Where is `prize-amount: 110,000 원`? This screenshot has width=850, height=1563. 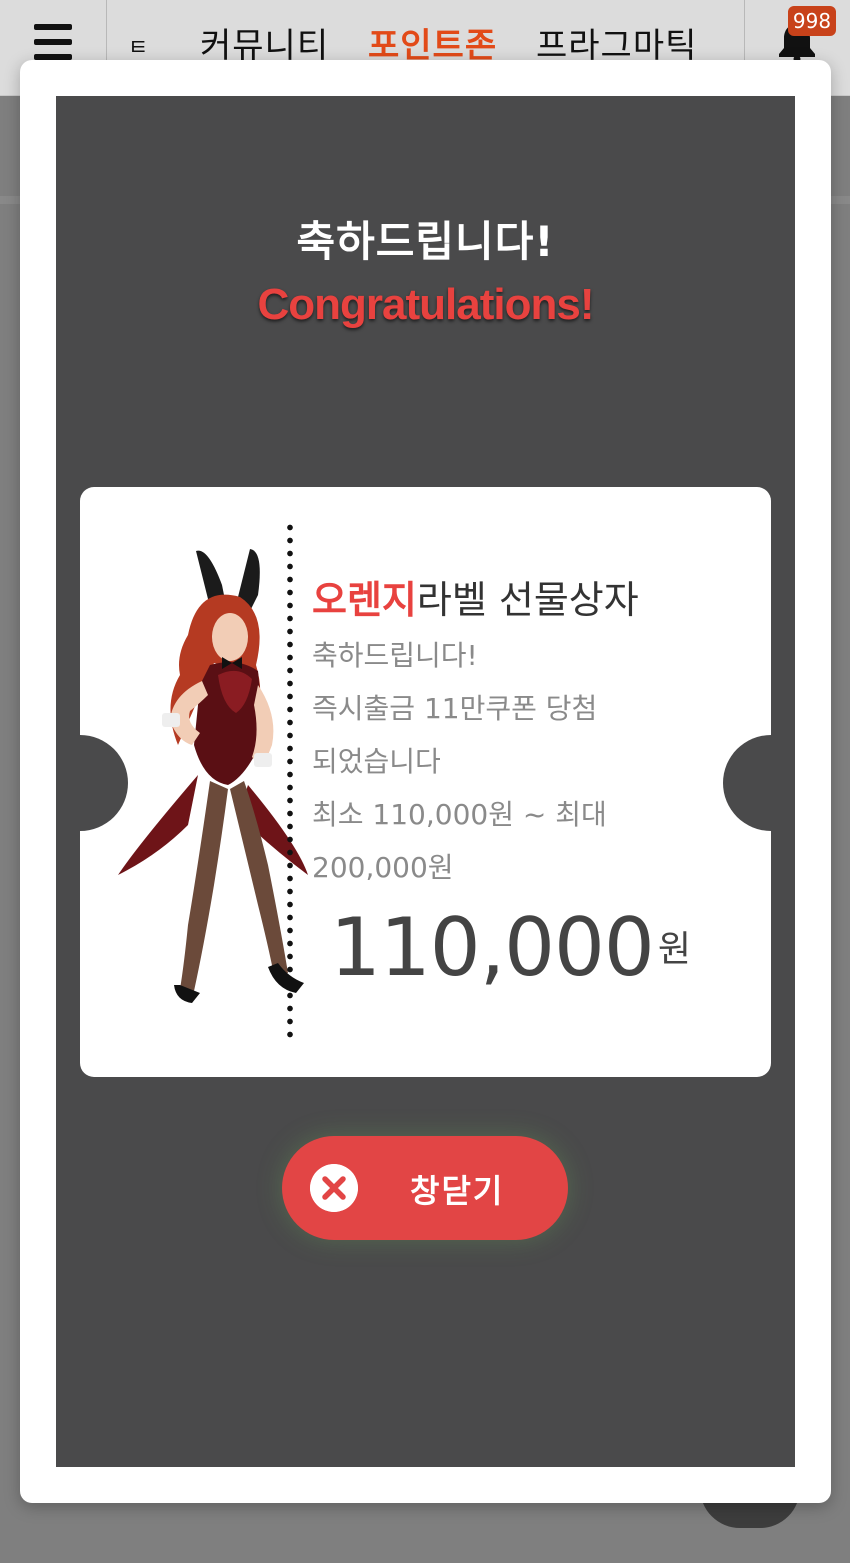
prize-amount: 110,000 원 is located at coordinates (510, 947).